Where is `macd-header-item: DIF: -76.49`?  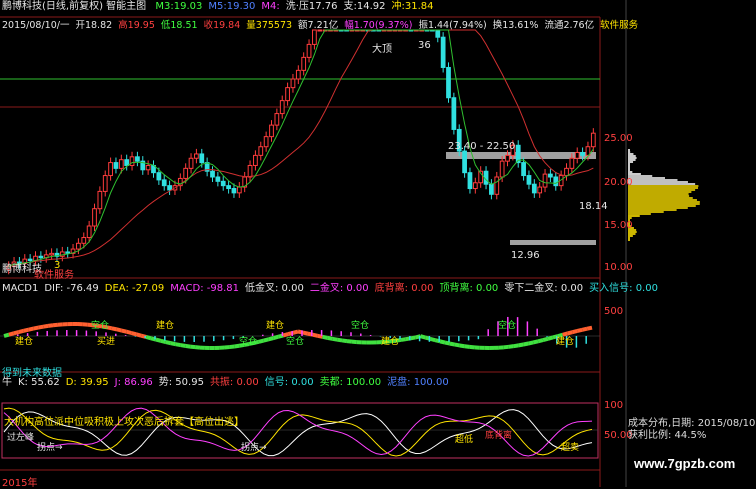
macd-header-item: DIF: -76.49 is located at coordinates (71, 288).